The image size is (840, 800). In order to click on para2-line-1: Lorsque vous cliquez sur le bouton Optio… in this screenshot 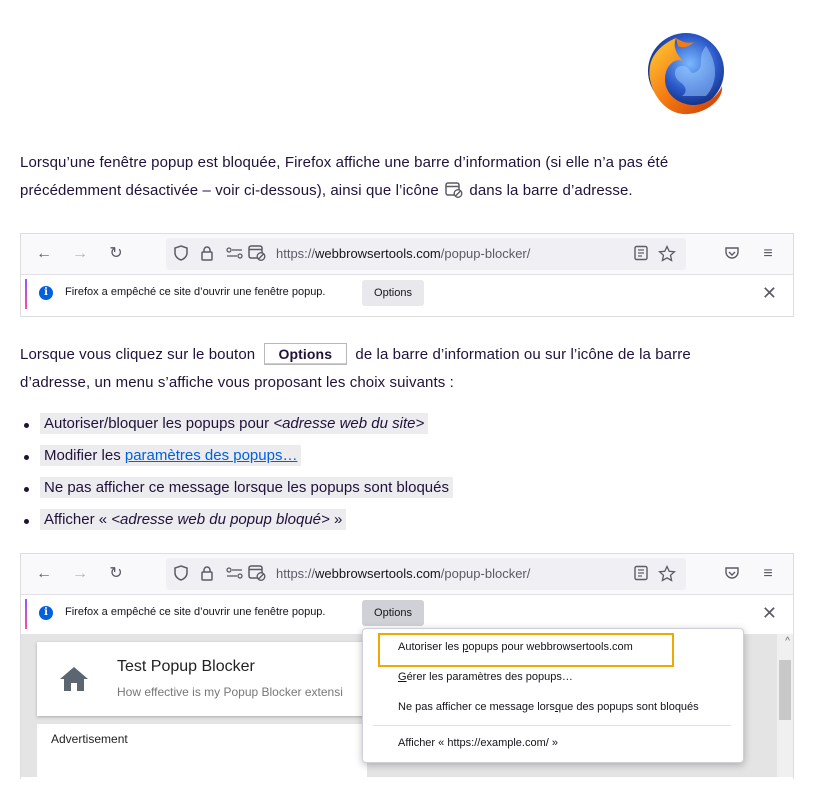, I will do `click(420, 355)`.